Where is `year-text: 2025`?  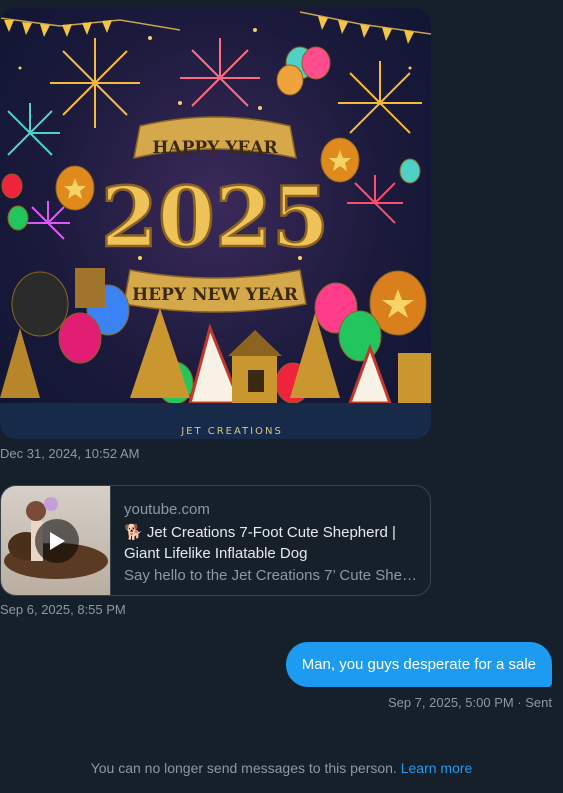
year-text: 2025 is located at coordinates (215, 218).